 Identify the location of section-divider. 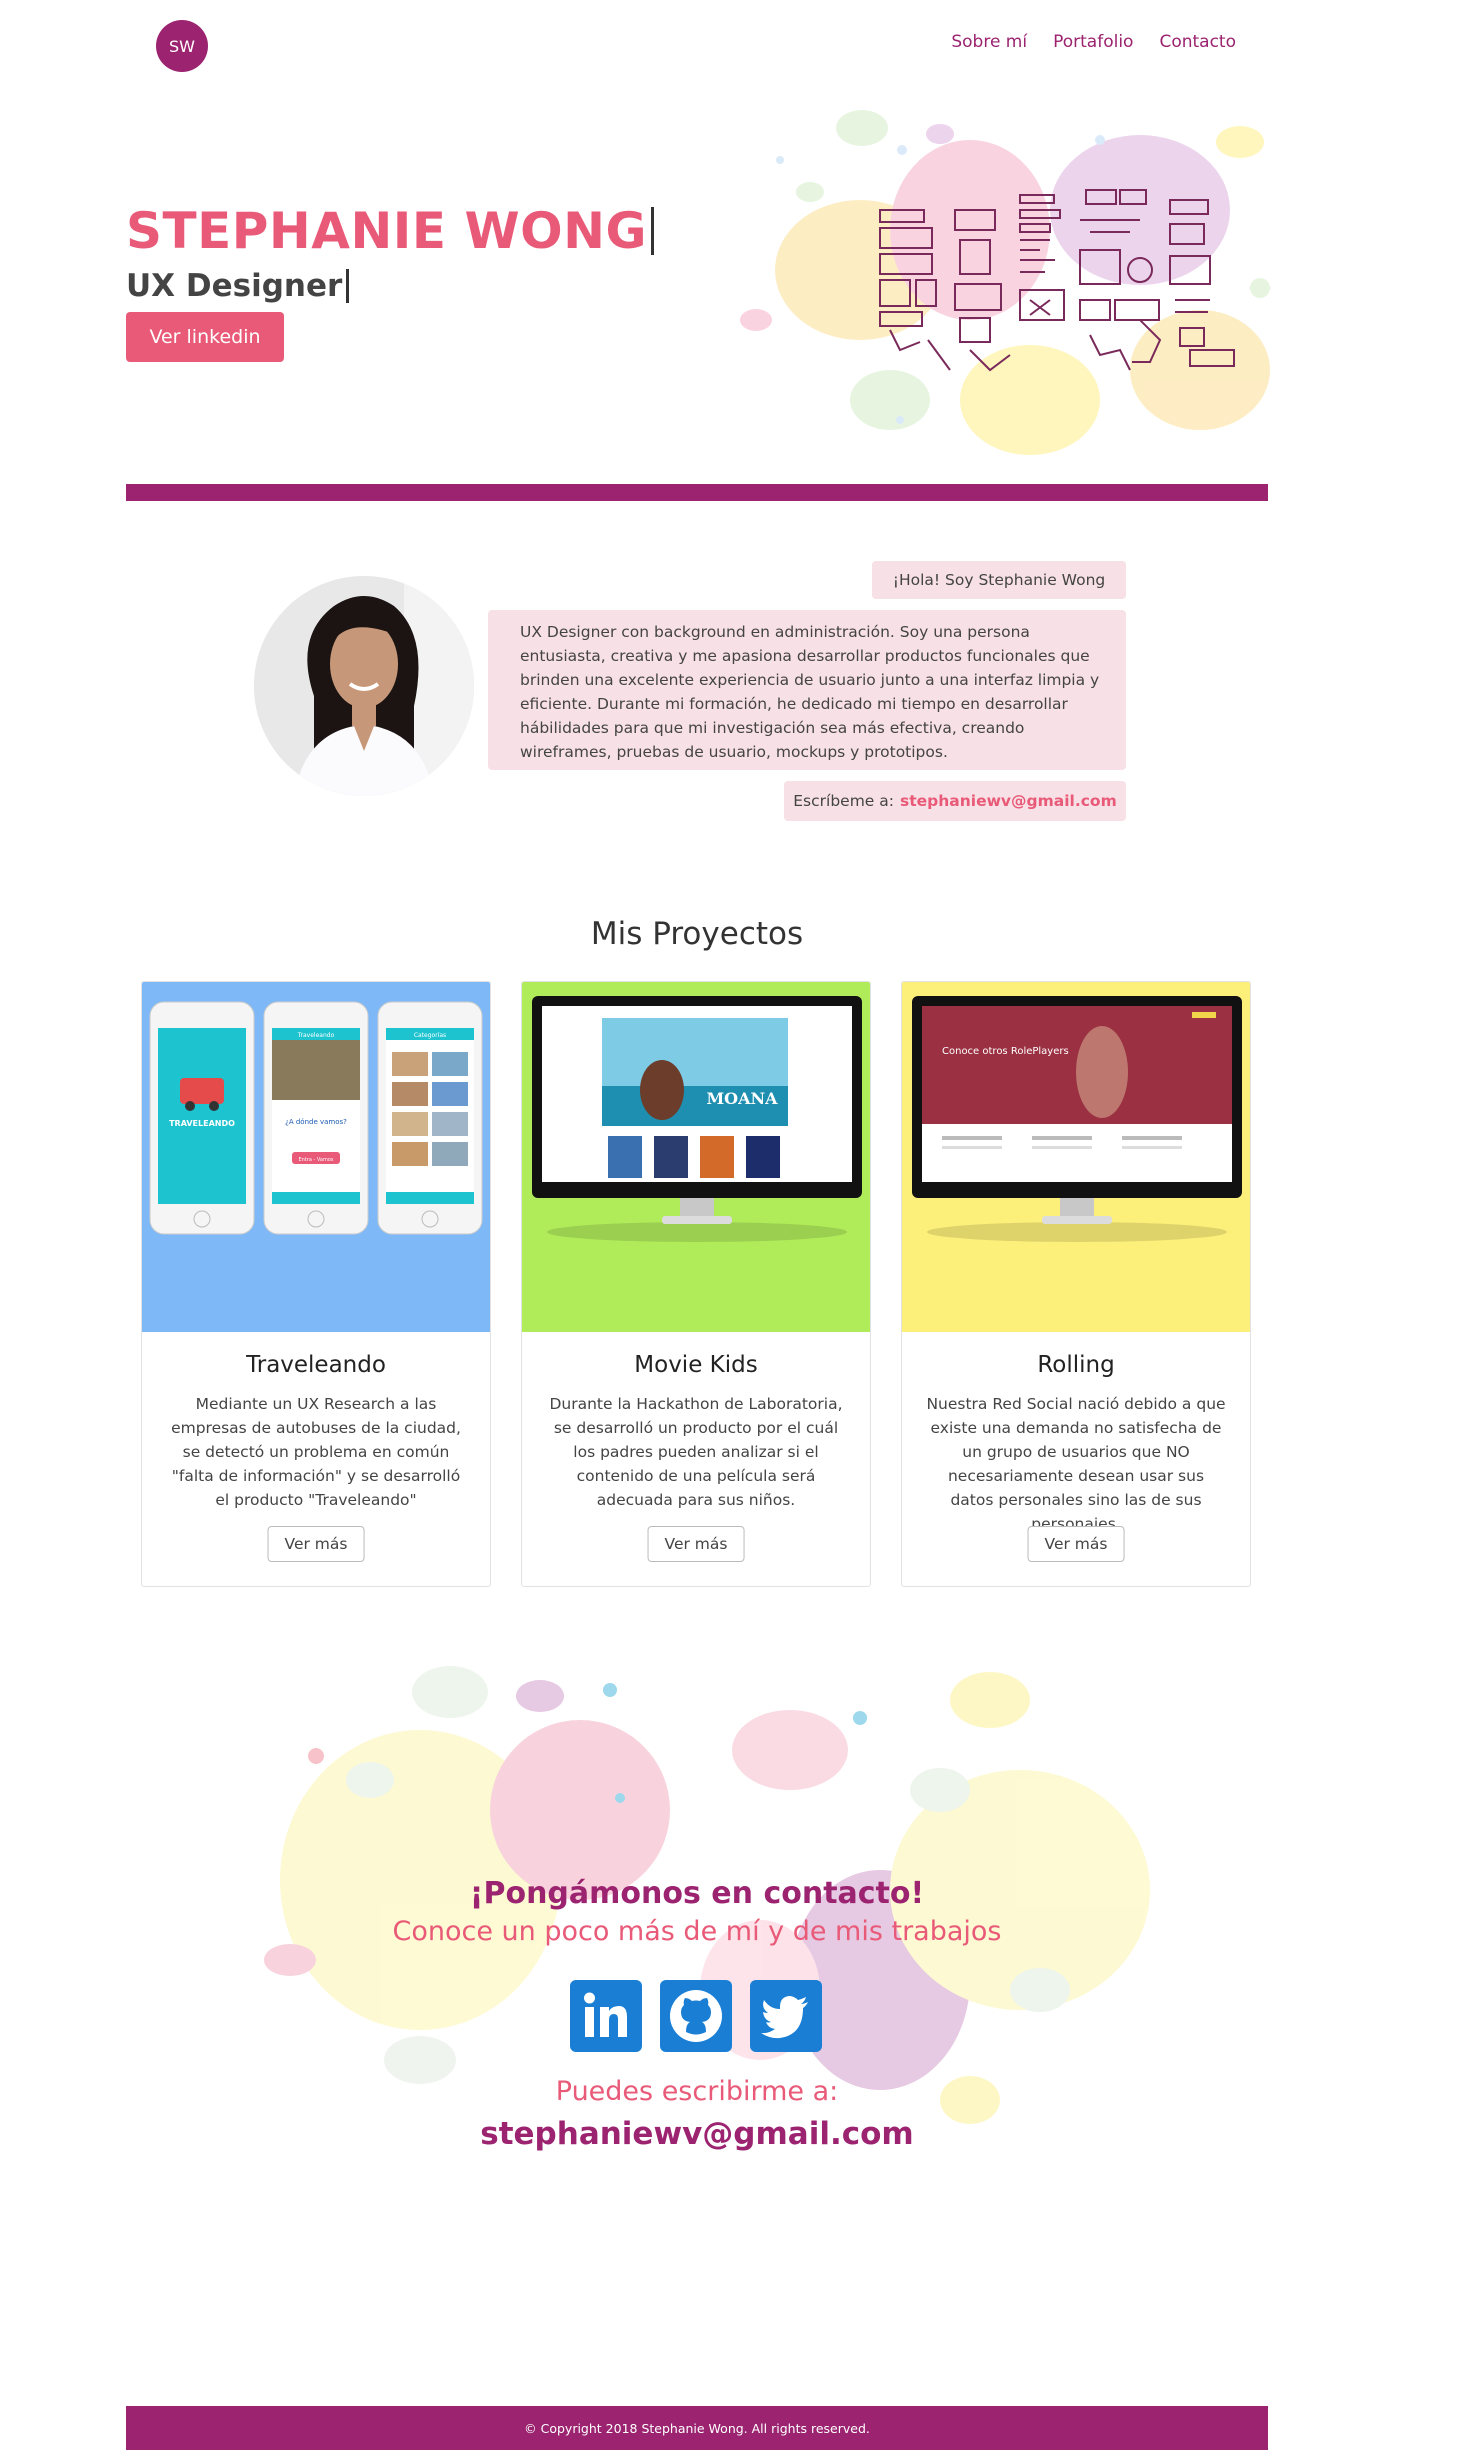
(697, 492).